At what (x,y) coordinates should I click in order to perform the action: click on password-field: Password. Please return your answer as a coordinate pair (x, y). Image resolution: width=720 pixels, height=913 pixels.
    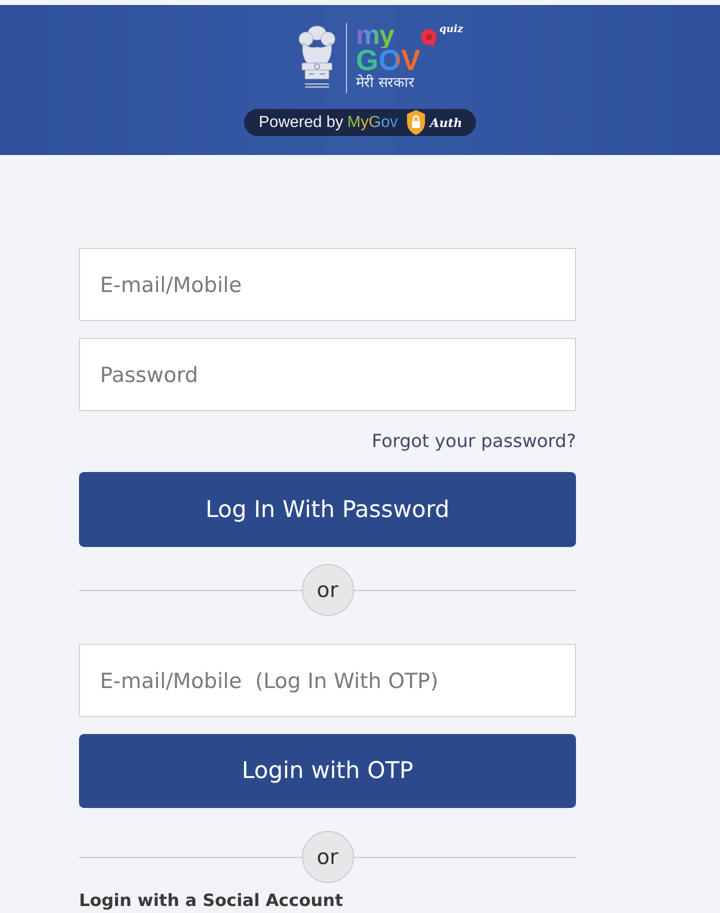
    Looking at the image, I should click on (327, 374).